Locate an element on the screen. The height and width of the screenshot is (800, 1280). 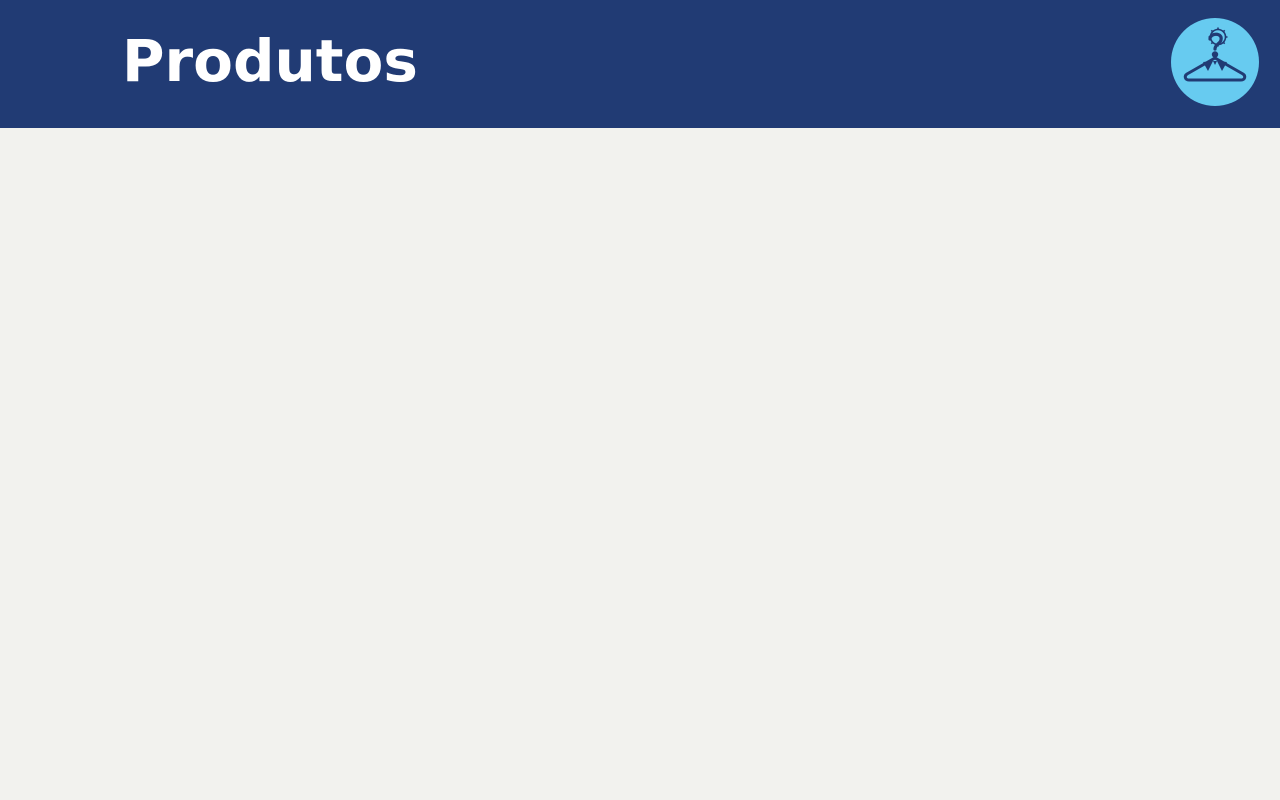
page-title: Produtos is located at coordinates (270, 61).